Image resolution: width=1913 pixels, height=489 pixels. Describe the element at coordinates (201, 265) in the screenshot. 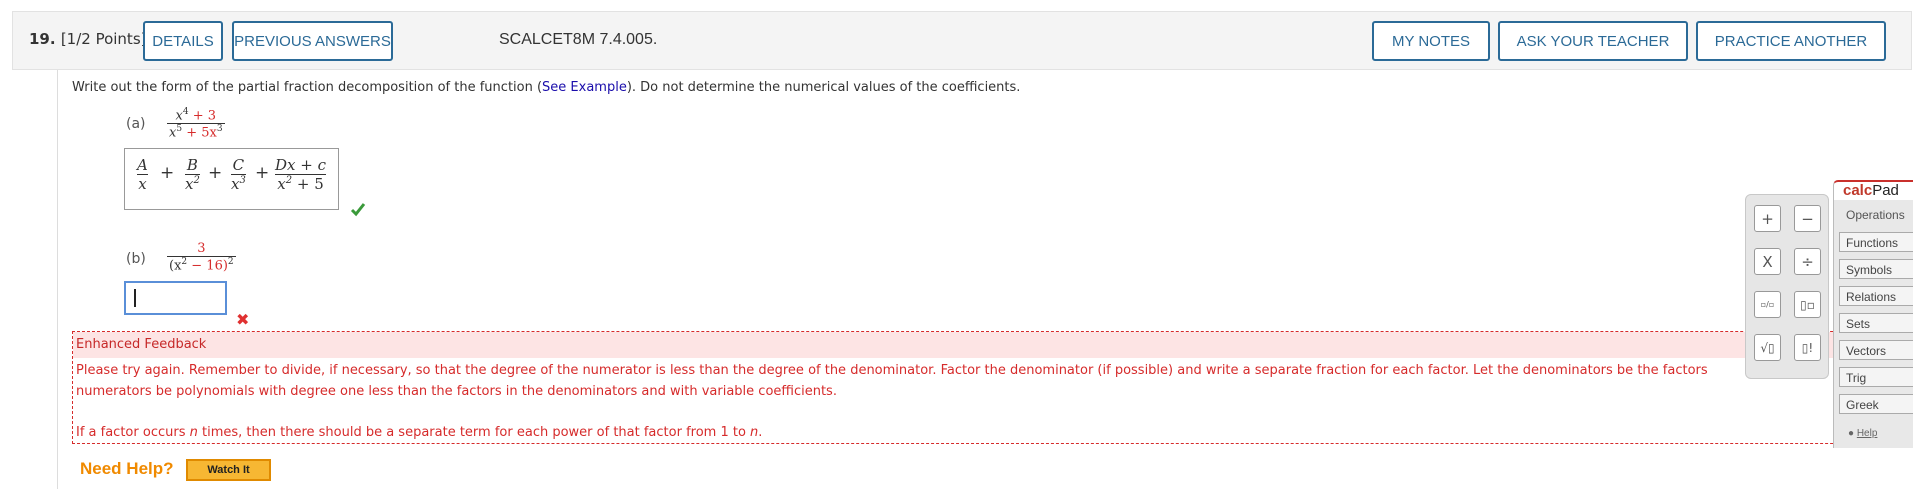

I see `part-b-denominator: (x2 − 16)2` at that location.